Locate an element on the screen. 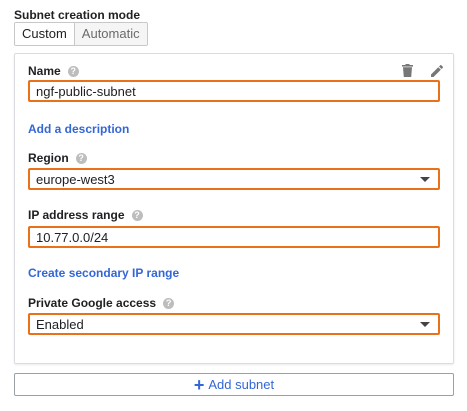 This screenshot has height=411, width=467. add-subnet-label: Add subnet is located at coordinates (241, 384).